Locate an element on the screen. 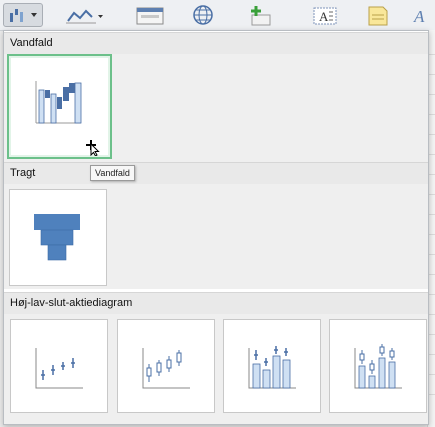 This screenshot has height=427, width=435. form-icon is located at coordinates (150, 16).